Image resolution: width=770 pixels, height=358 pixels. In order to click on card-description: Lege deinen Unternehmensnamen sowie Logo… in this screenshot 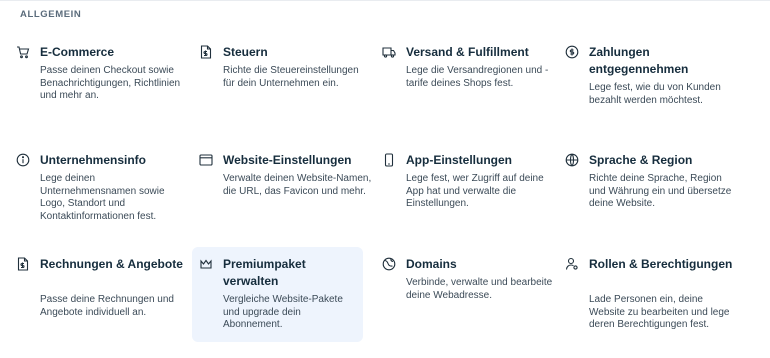, I will do `click(102, 197)`.